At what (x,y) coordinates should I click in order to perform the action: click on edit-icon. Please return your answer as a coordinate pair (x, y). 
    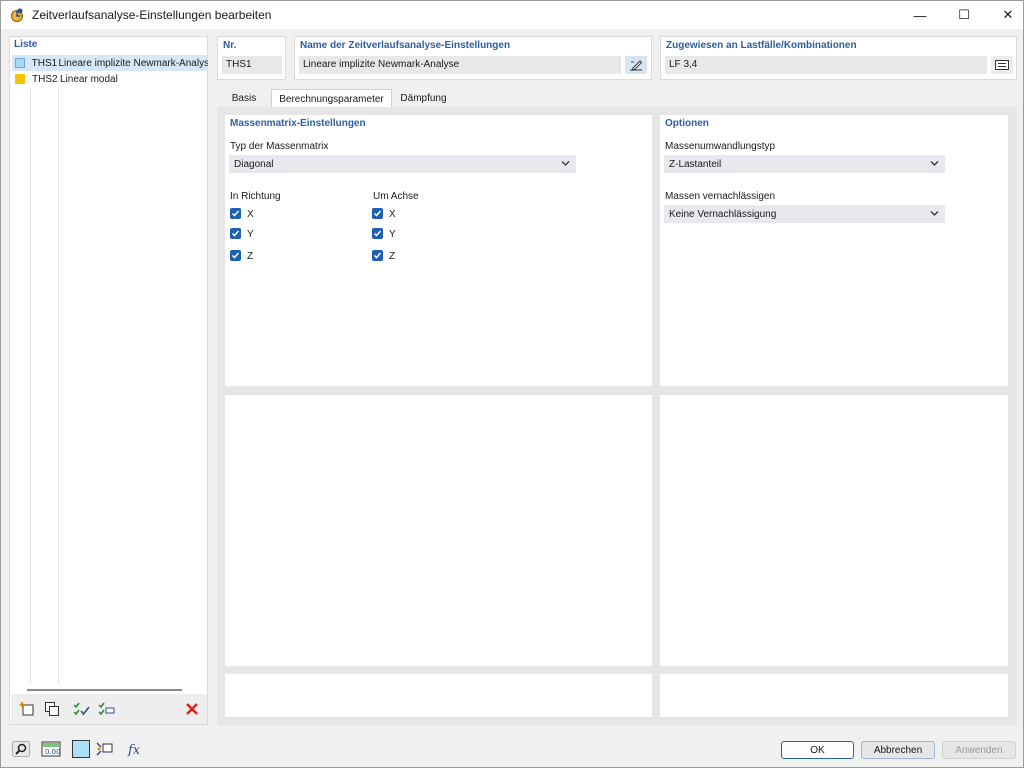
    Looking at the image, I should click on (636, 65).